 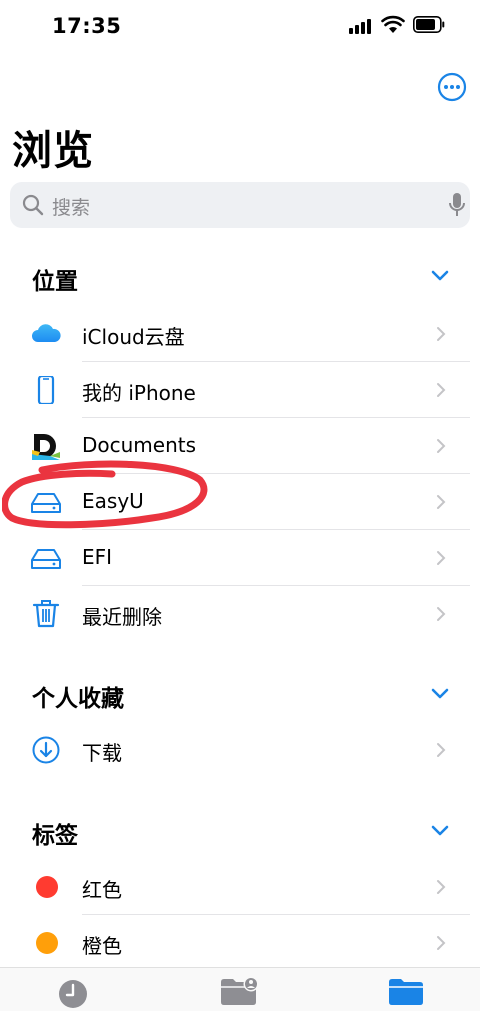 What do you see at coordinates (133, 337) in the screenshot?
I see `location-label: iCloud云盘` at bounding box center [133, 337].